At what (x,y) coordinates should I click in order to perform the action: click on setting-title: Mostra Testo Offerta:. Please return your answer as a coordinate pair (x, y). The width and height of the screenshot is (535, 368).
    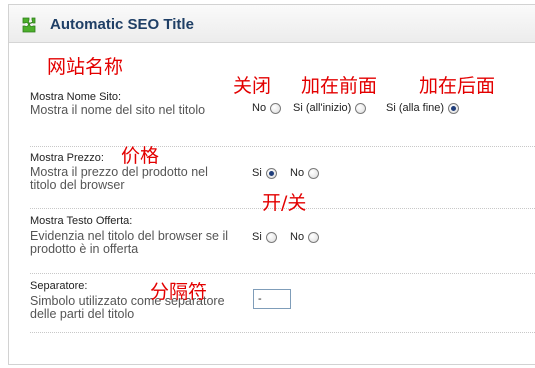
    Looking at the image, I should click on (81, 221).